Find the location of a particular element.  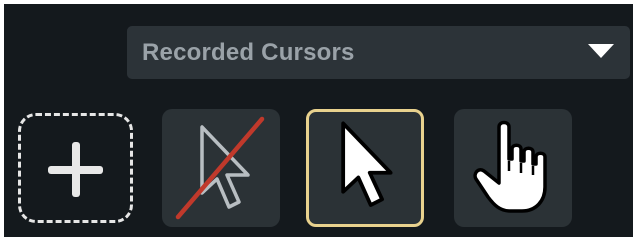

add-cursor-button is located at coordinates (75, 168).